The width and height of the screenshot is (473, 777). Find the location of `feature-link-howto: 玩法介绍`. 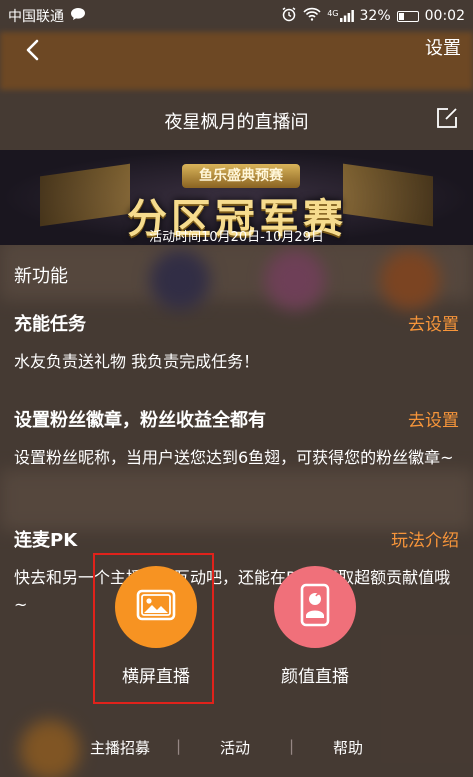

feature-link-howto: 玩法介绍 is located at coordinates (425, 538).